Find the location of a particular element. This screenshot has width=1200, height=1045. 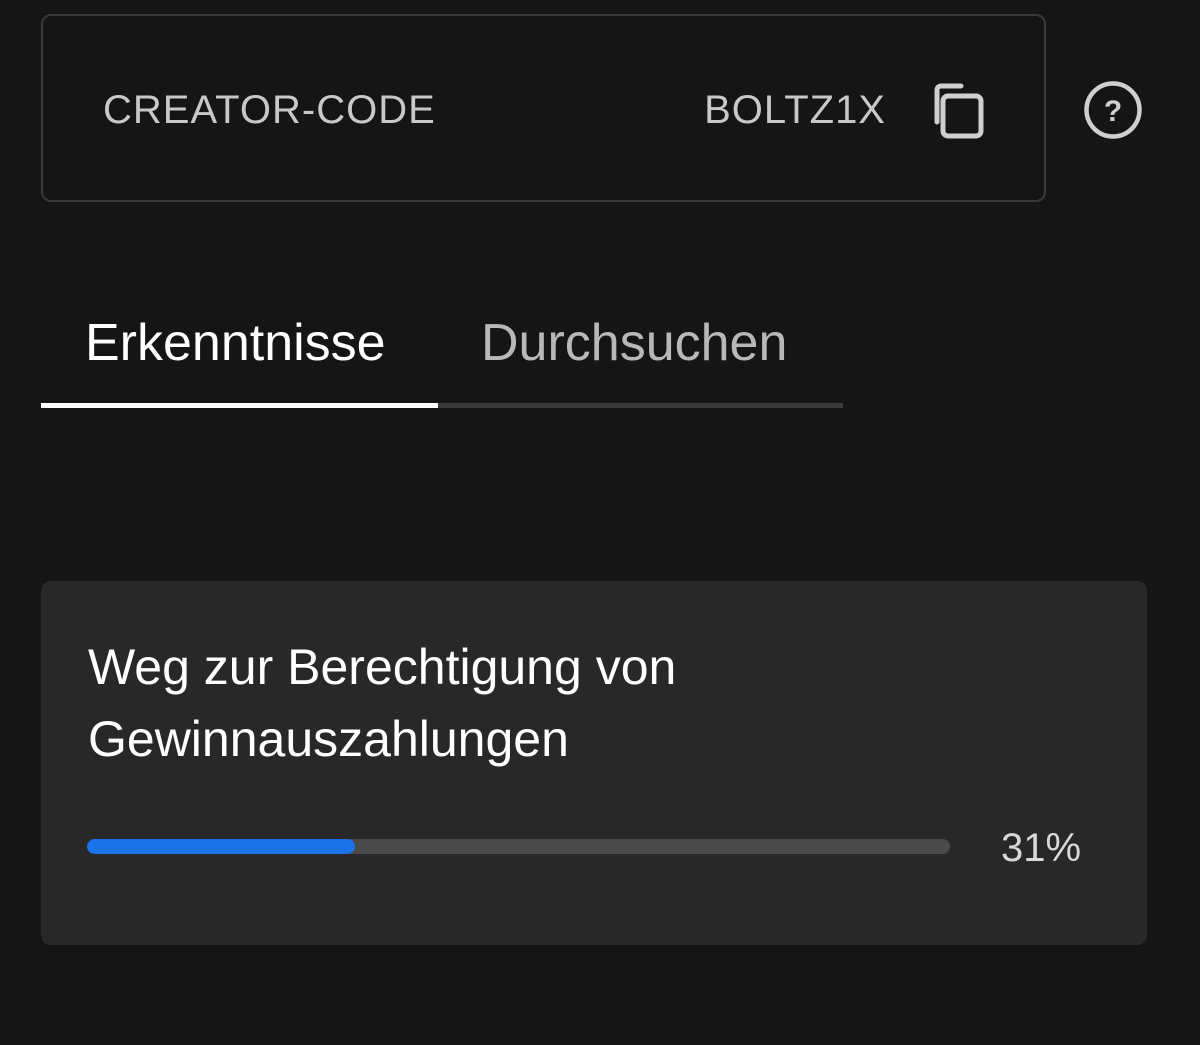

eligibility-progress-fill is located at coordinates (221, 846).